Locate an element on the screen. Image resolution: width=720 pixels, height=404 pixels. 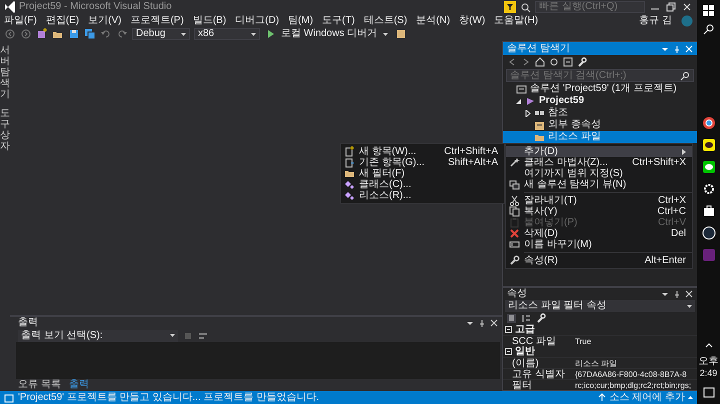
menu-item: 창(W) is located at coordinates (472, 20).